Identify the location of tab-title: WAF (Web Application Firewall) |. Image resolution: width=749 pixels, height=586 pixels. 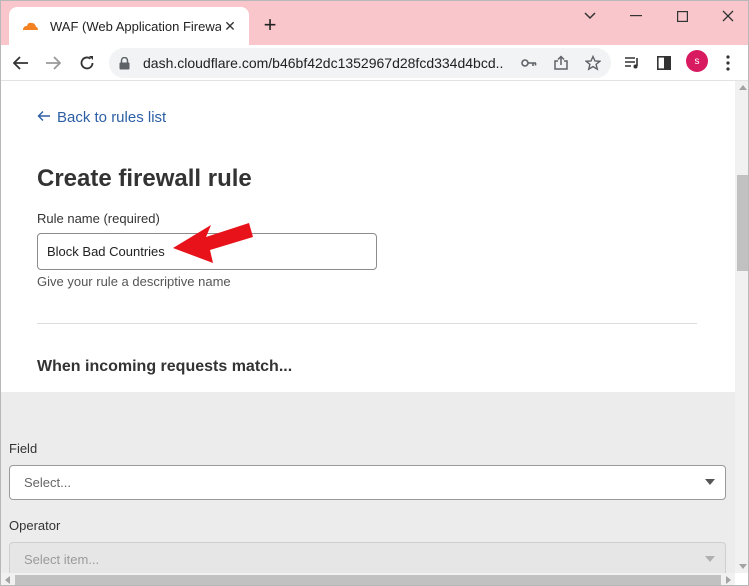
(135, 26).